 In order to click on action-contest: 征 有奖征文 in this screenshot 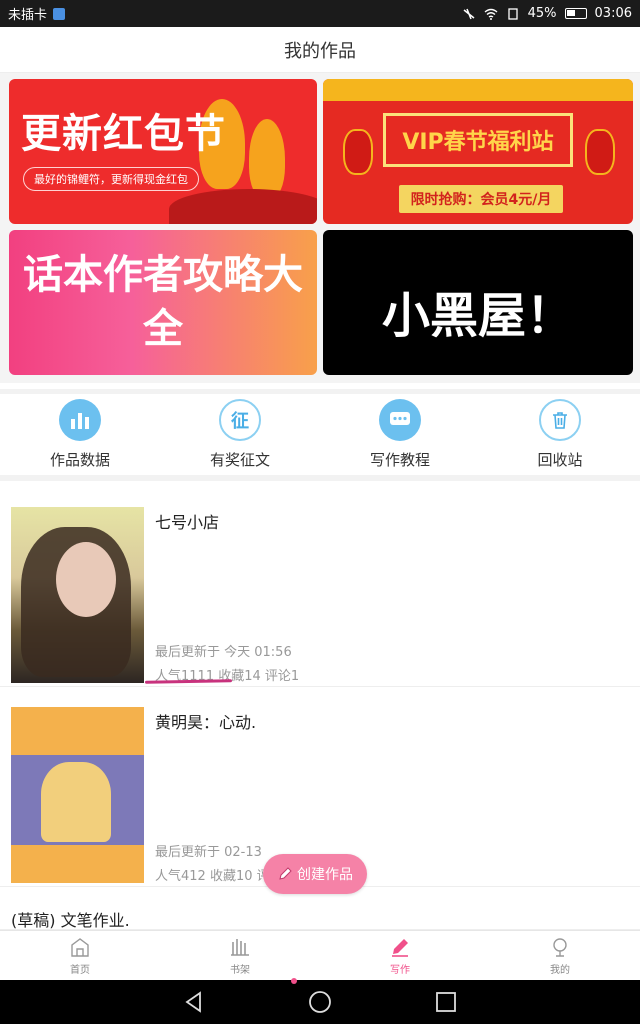, I will do `click(240, 434)`.